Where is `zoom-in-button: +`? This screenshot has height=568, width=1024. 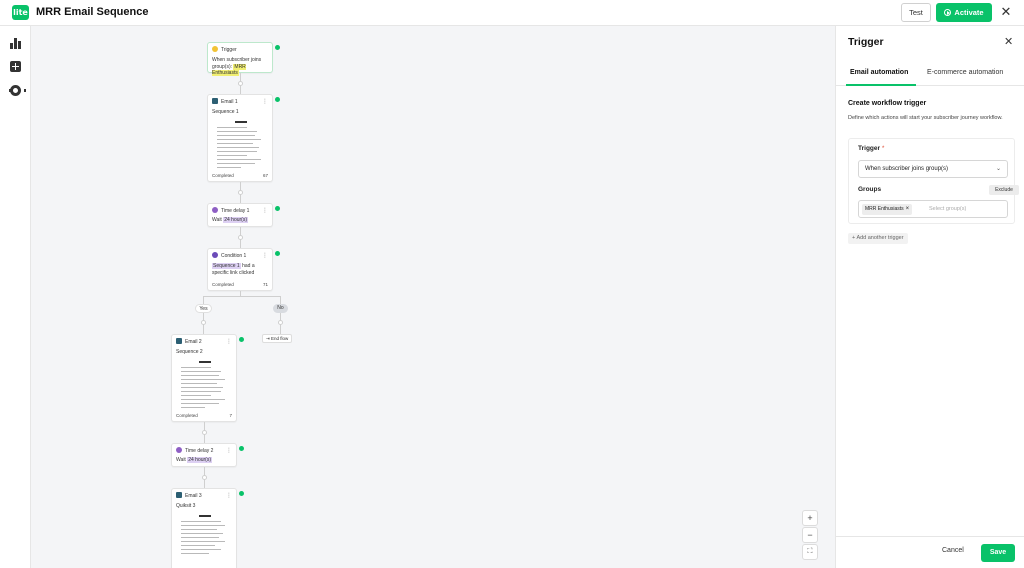
zoom-in-button: + is located at coordinates (810, 518).